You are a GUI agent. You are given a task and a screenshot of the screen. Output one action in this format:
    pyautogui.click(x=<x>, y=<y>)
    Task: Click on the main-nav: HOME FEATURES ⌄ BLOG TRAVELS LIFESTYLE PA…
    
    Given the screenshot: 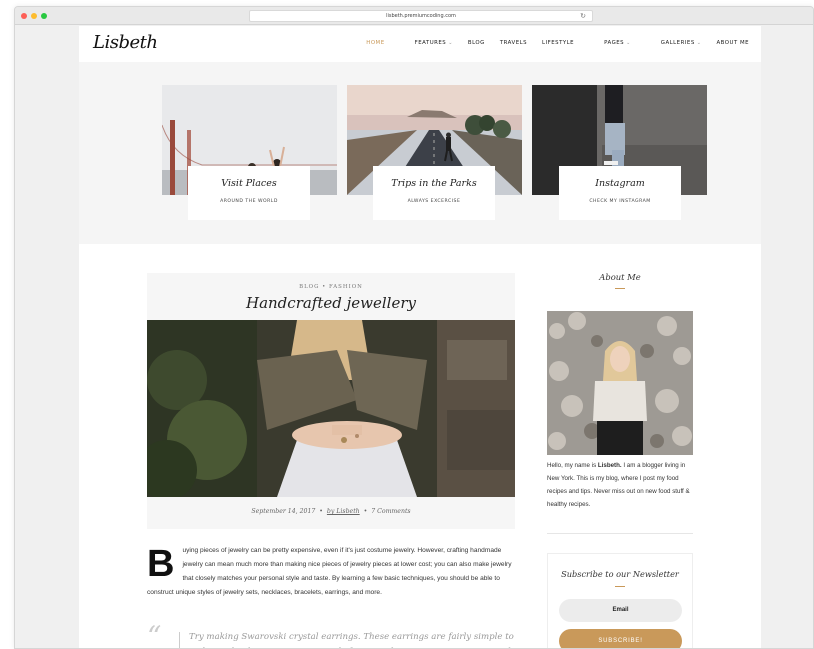 What is the action you would take?
    pyautogui.click(x=550, y=43)
    